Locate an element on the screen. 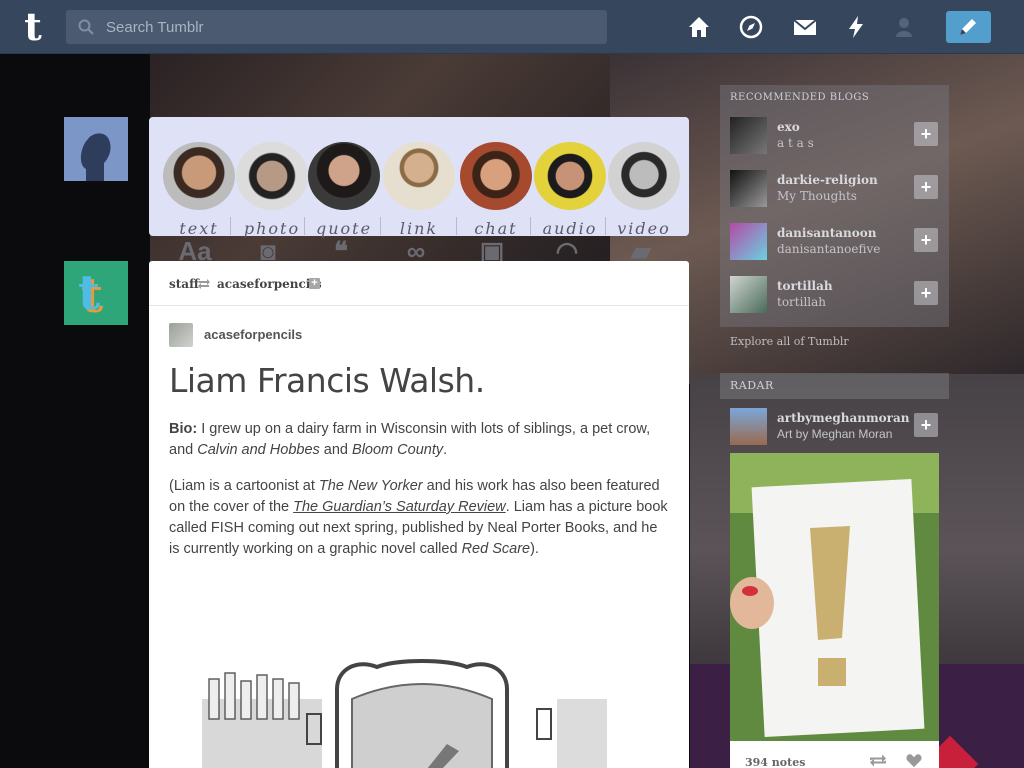  tumblr-logo: t is located at coordinates (33, 27).